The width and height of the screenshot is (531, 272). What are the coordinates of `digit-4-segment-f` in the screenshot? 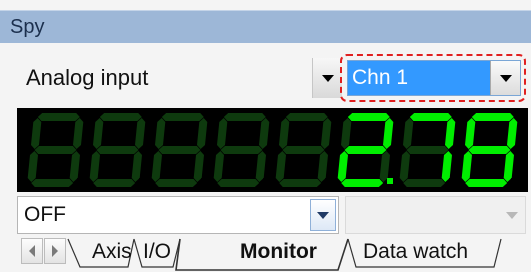 It's located at (284, 133).